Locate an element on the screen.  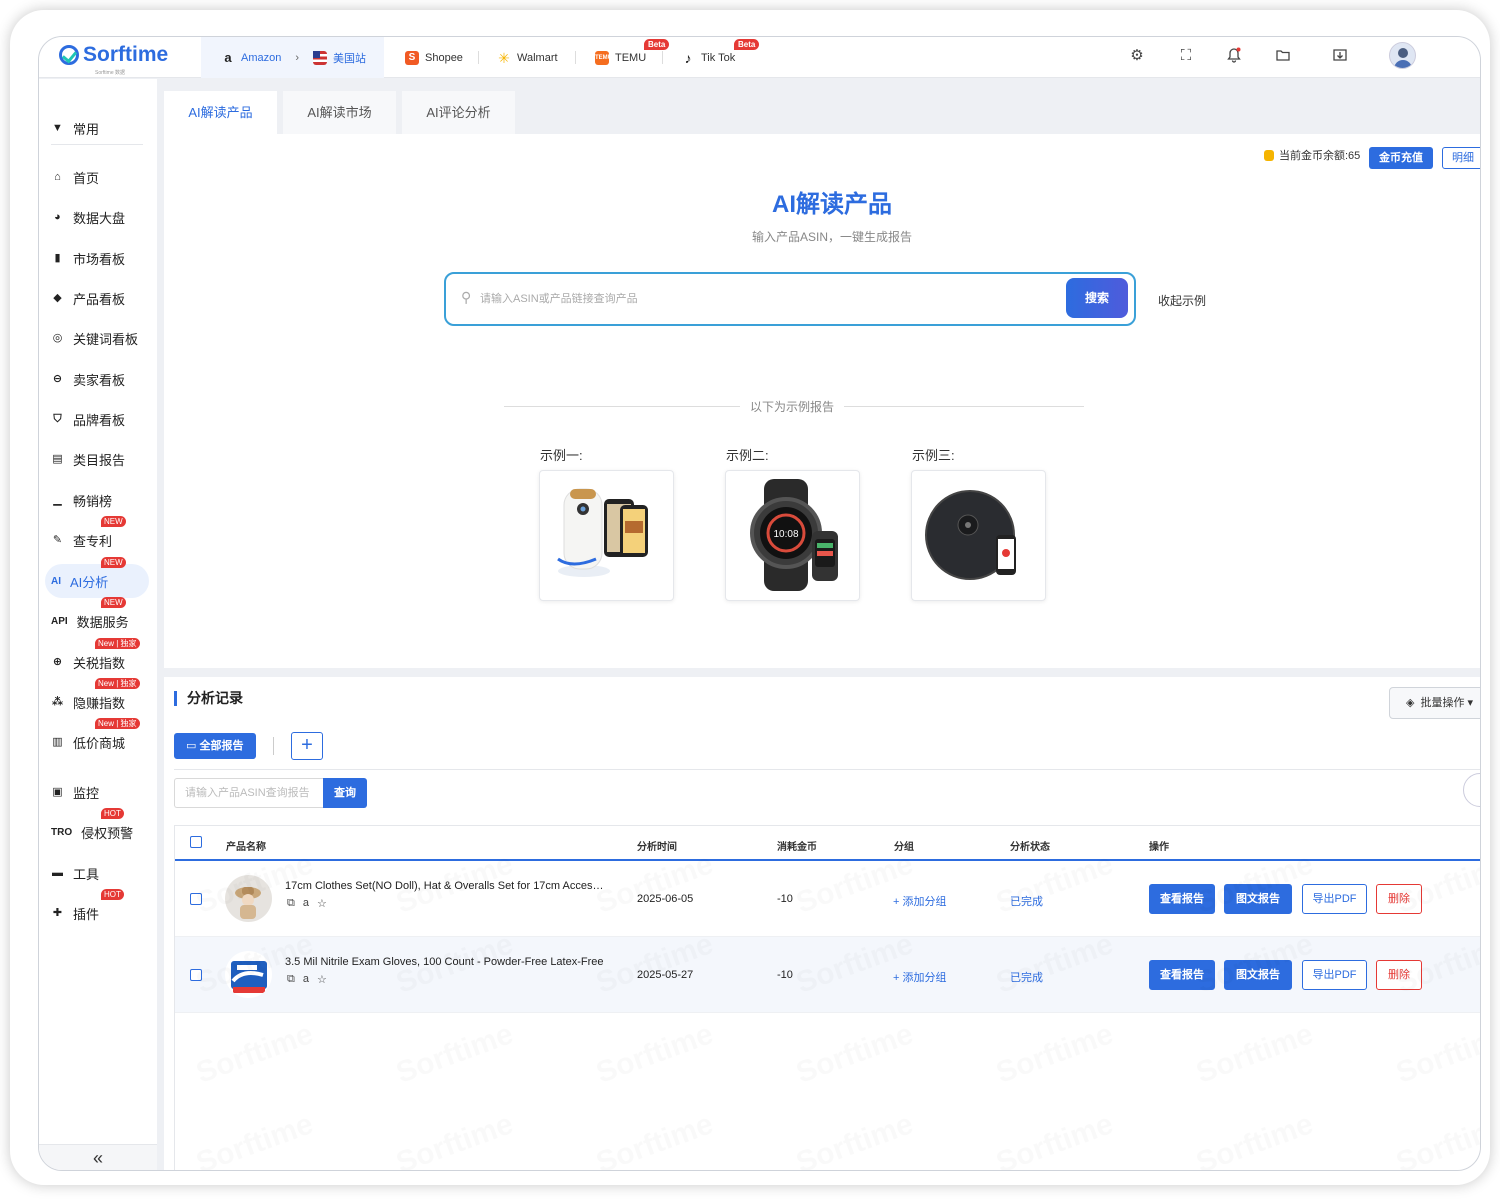
status-badge: 已完成 is located at coordinates (1026, 902).